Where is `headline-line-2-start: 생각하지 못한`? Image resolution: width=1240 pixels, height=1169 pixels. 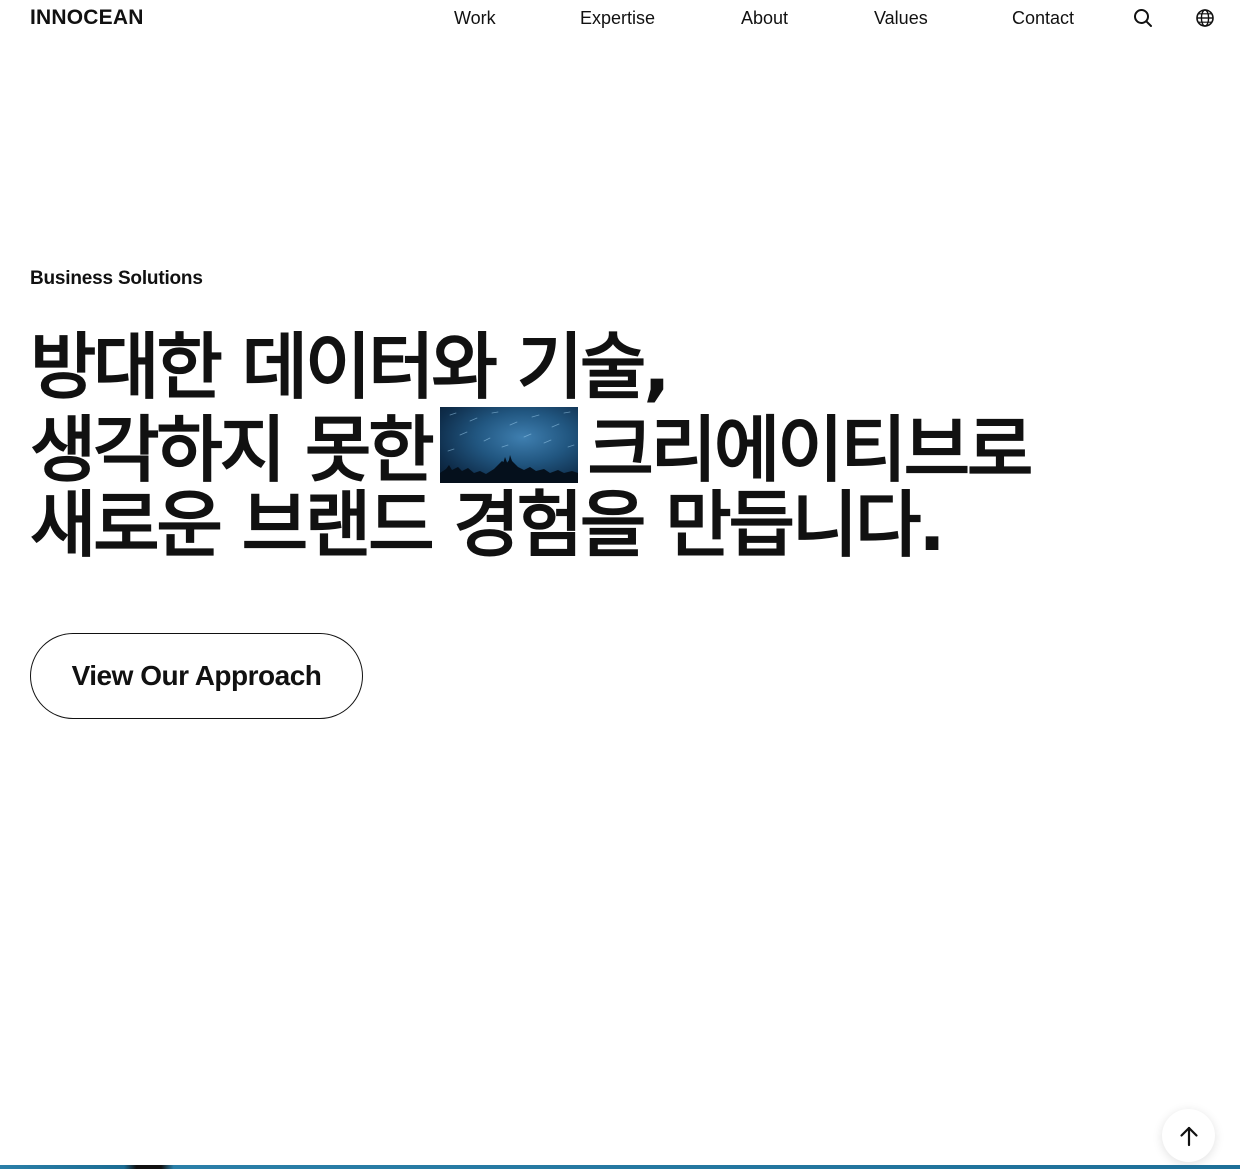 headline-line-2-start: 생각하지 못한 is located at coordinates (232, 450).